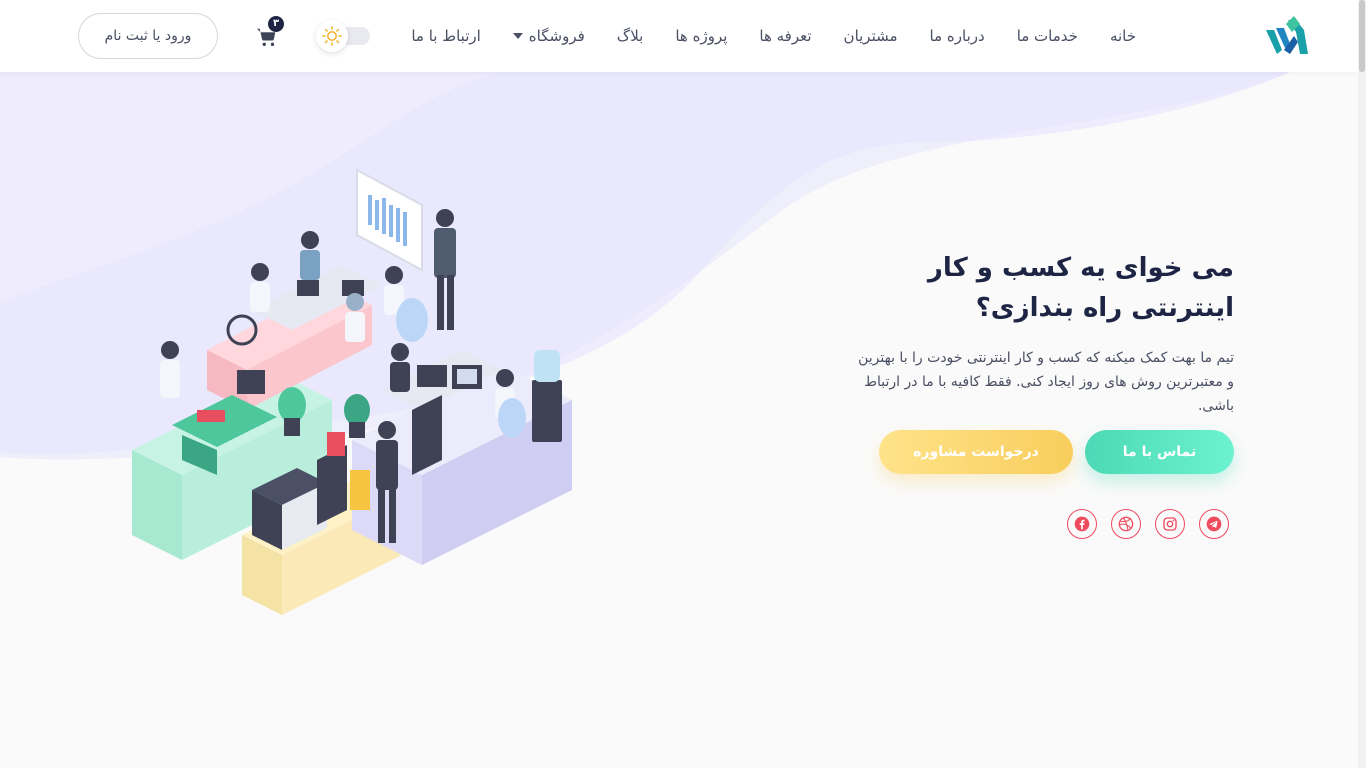 The width and height of the screenshot is (1366, 768). I want to click on nav-item-shop: فروشگاه, so click(548, 36).